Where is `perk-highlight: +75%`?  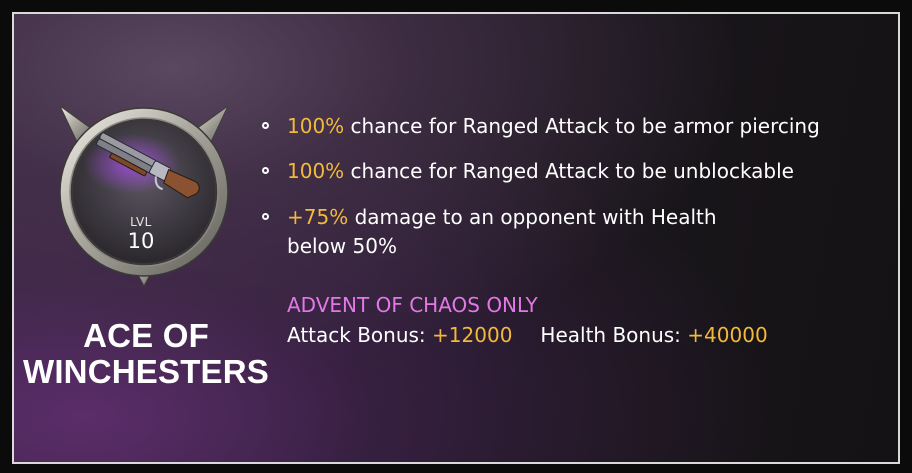
perk-highlight: +75% is located at coordinates (318, 217).